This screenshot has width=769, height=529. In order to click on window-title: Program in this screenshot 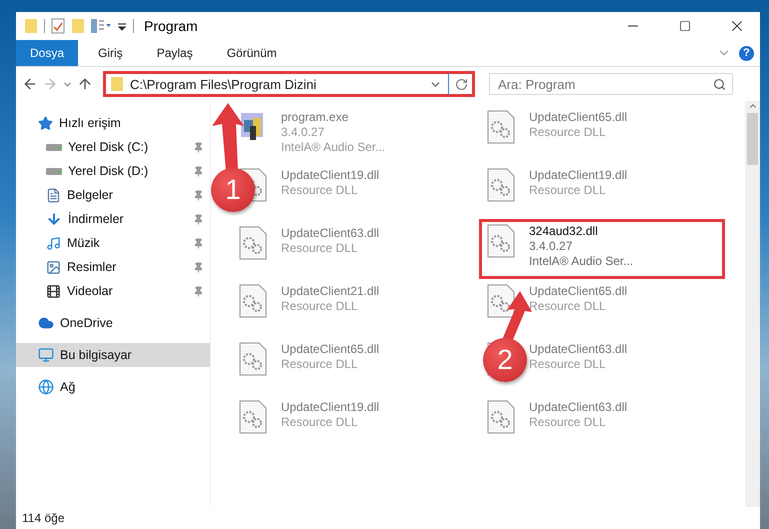, I will do `click(171, 26)`.